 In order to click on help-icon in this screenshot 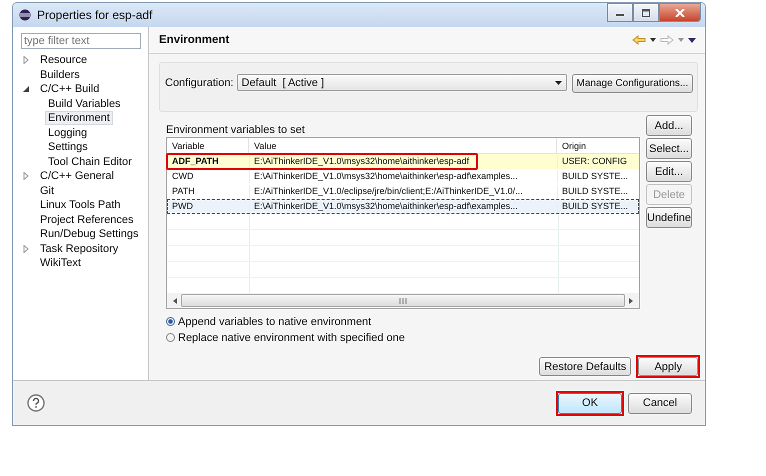, I will do `click(36, 403)`.